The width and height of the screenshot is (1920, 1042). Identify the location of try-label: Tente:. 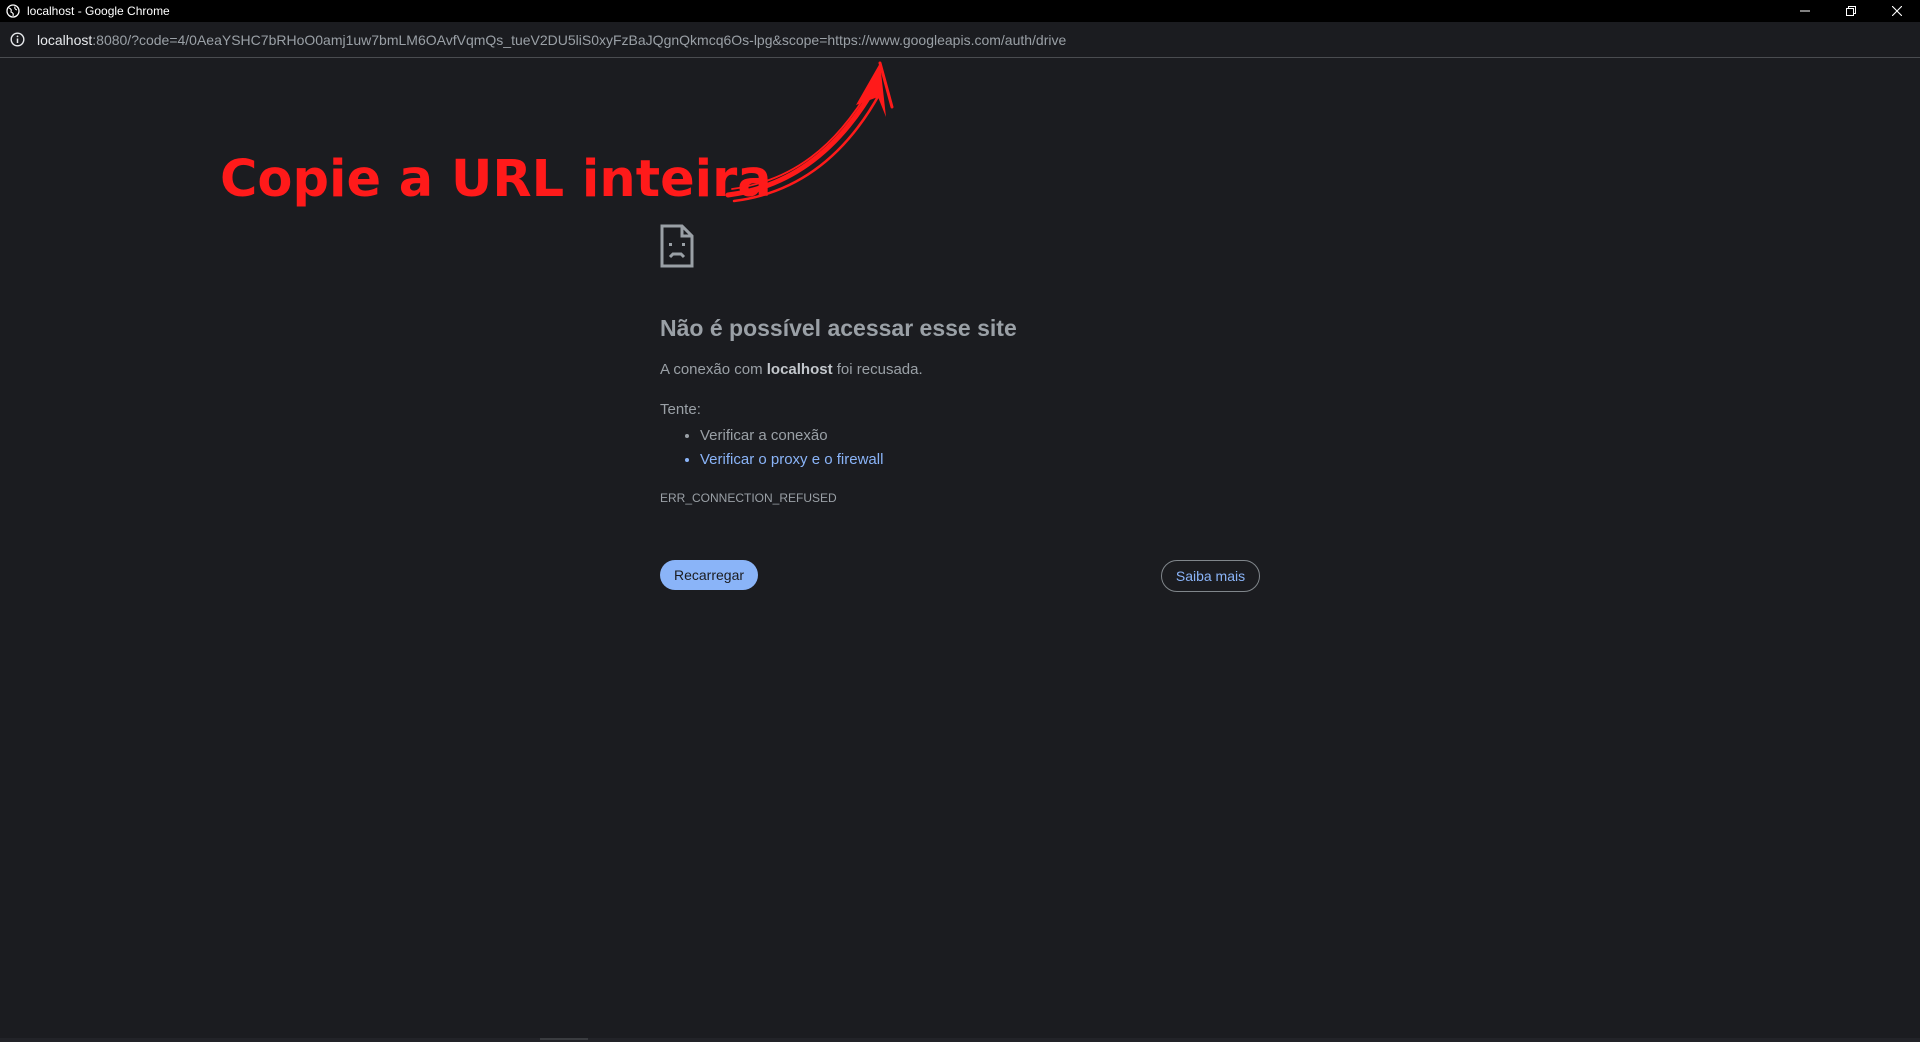
(680, 409).